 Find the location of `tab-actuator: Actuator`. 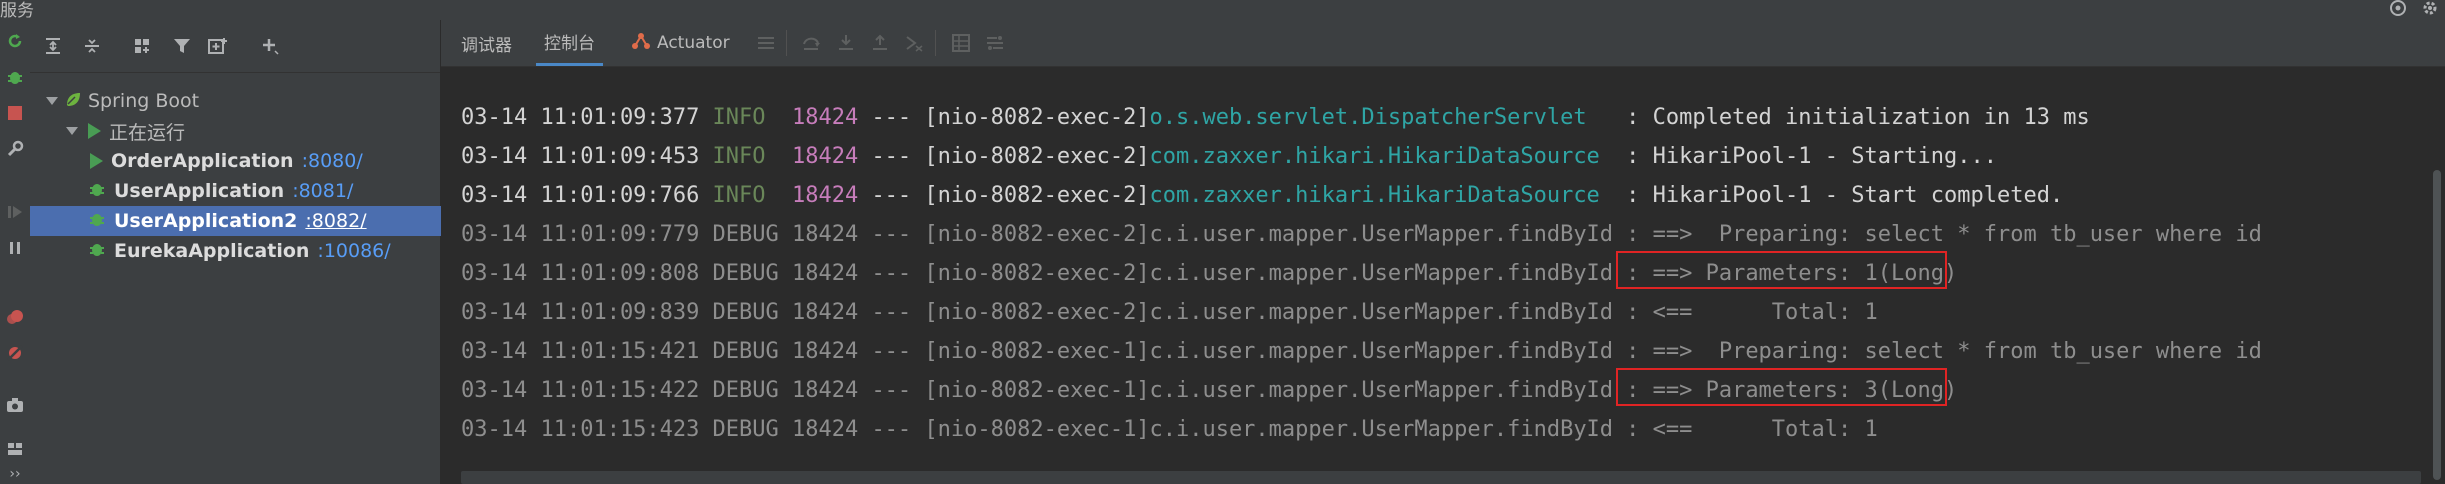

tab-actuator: Actuator is located at coordinates (680, 43).